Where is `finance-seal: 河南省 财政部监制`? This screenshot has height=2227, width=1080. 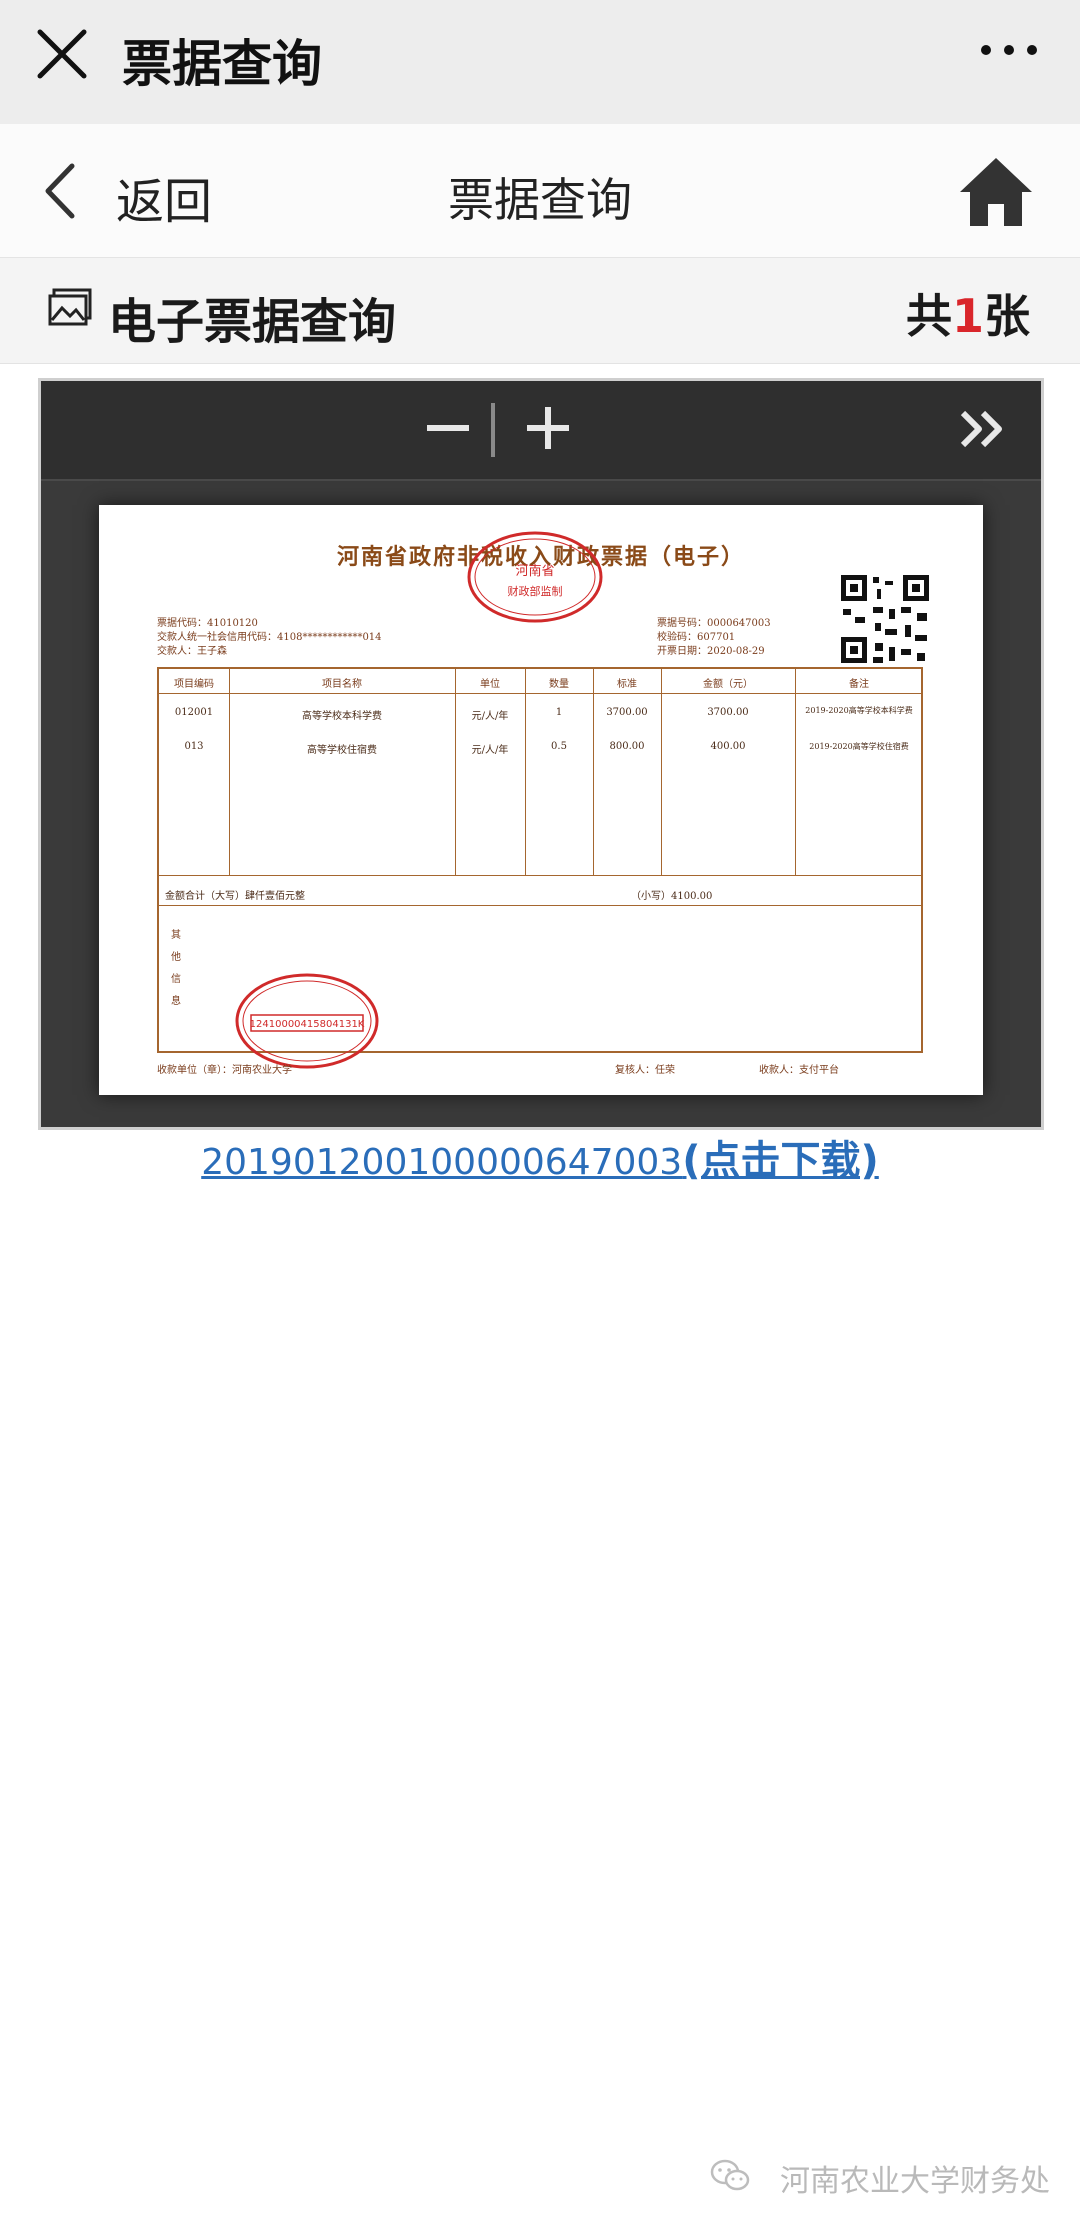 finance-seal: 河南省 财政部监制 is located at coordinates (535, 577).